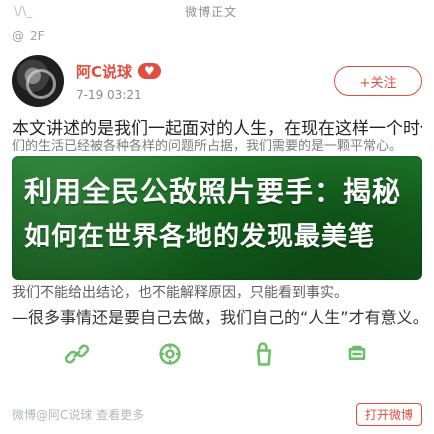 Image resolution: width=434 pixels, height=434 pixels. I want to click on share-icon, so click(76, 354).